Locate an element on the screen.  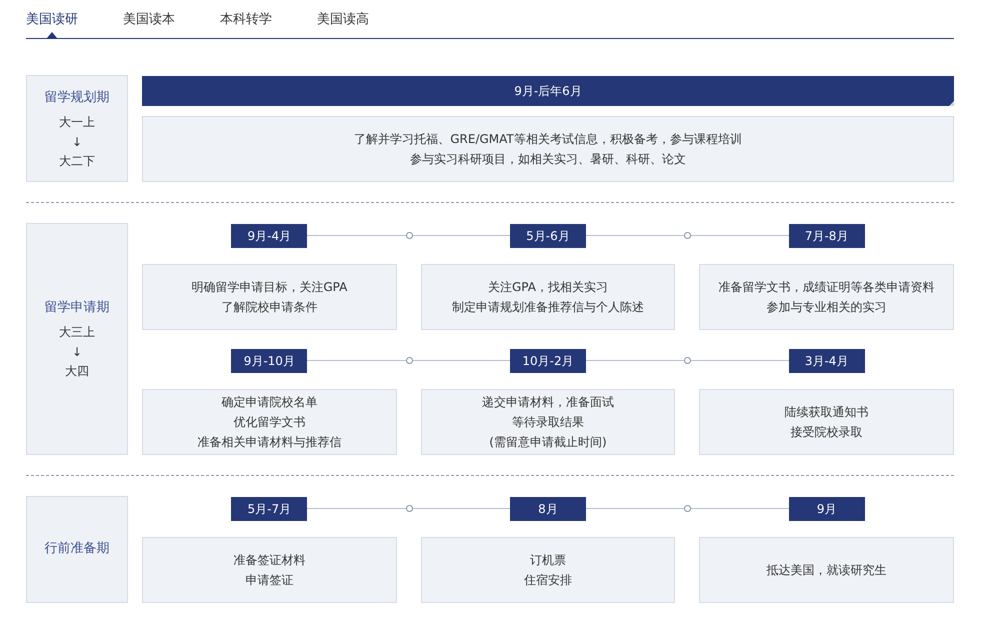
stage-year: 大二下 is located at coordinates (77, 161).